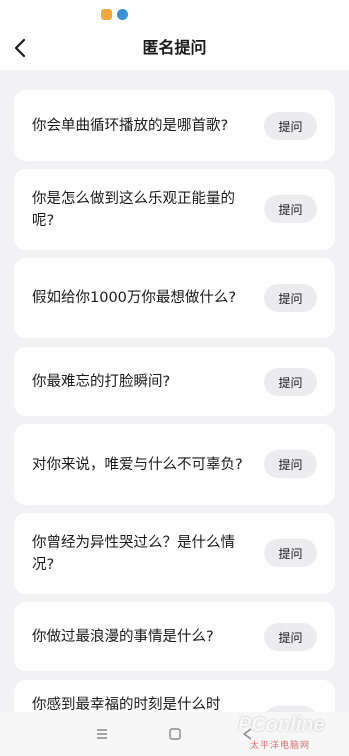  I want to click on question-card: 你做过最浪漫的事情是什么? 提问, so click(174, 636).